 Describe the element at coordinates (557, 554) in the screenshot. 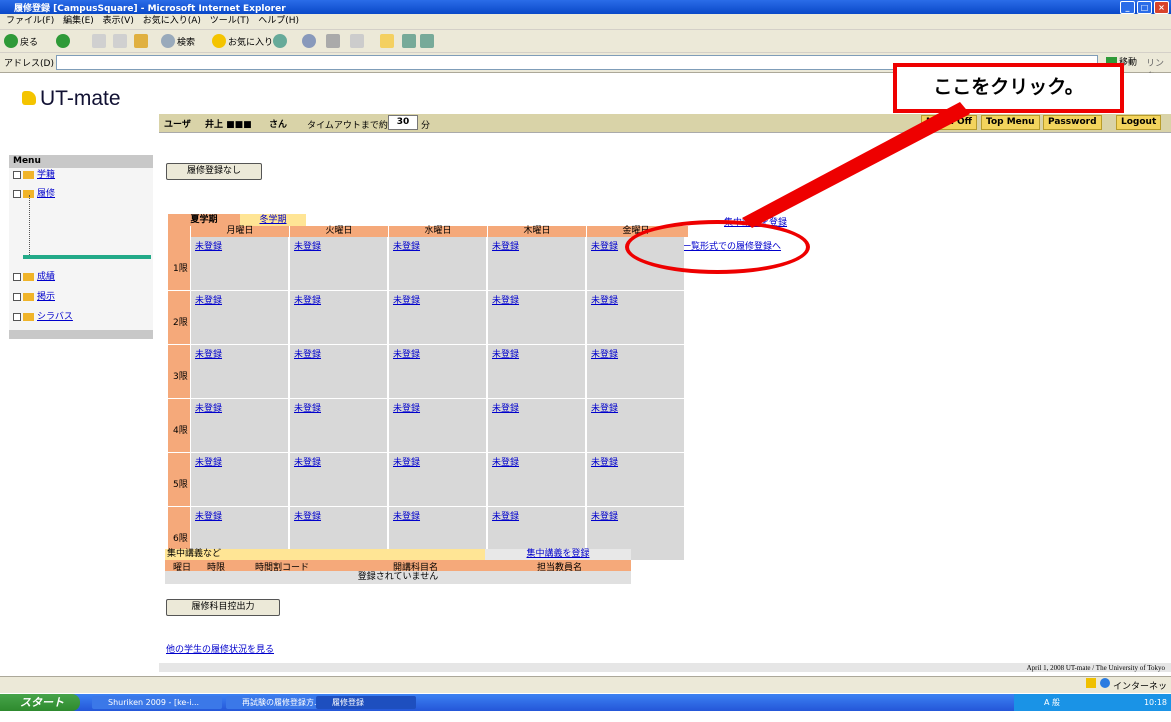

I see `intensive-register-link: 集中講義を登録` at that location.